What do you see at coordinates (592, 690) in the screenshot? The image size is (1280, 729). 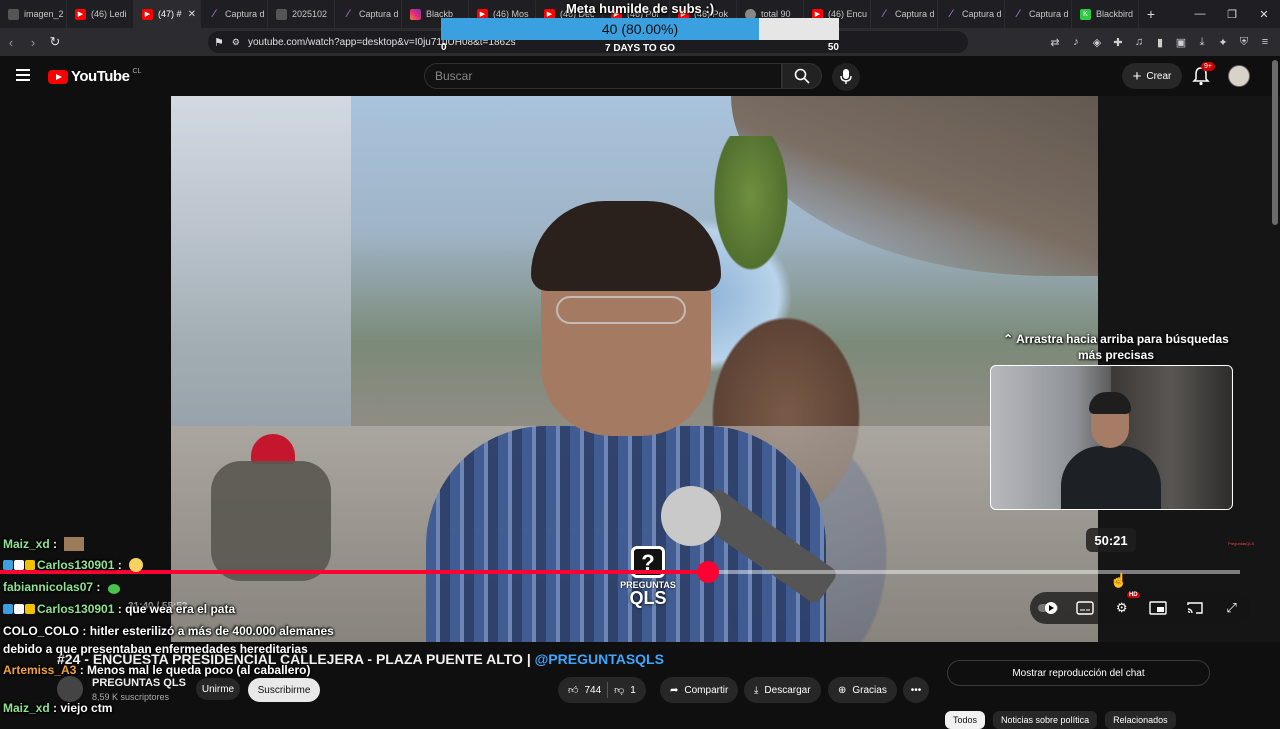 I see `like-count: 744` at bounding box center [592, 690].